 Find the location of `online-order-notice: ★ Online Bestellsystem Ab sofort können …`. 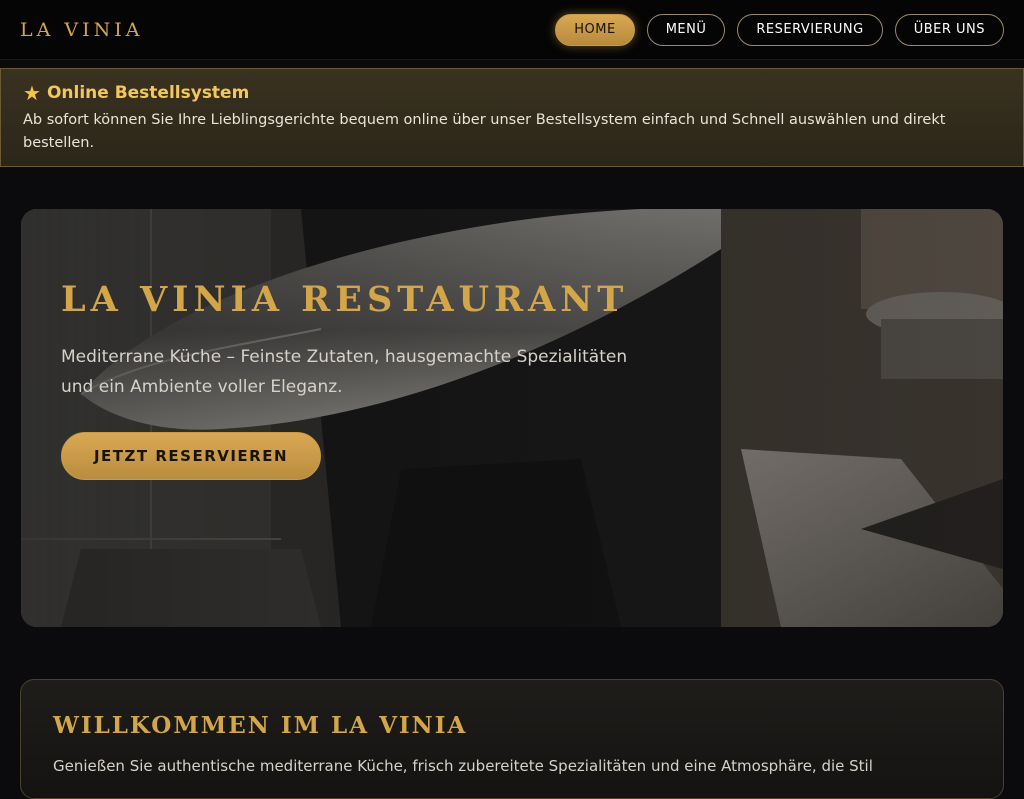

online-order-notice: ★ Online Bestellsystem Ab sofort können … is located at coordinates (512, 117).